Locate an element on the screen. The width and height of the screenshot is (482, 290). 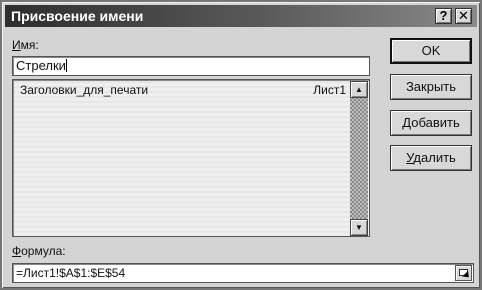
list-item-sheet: Лист1 is located at coordinates (329, 90).